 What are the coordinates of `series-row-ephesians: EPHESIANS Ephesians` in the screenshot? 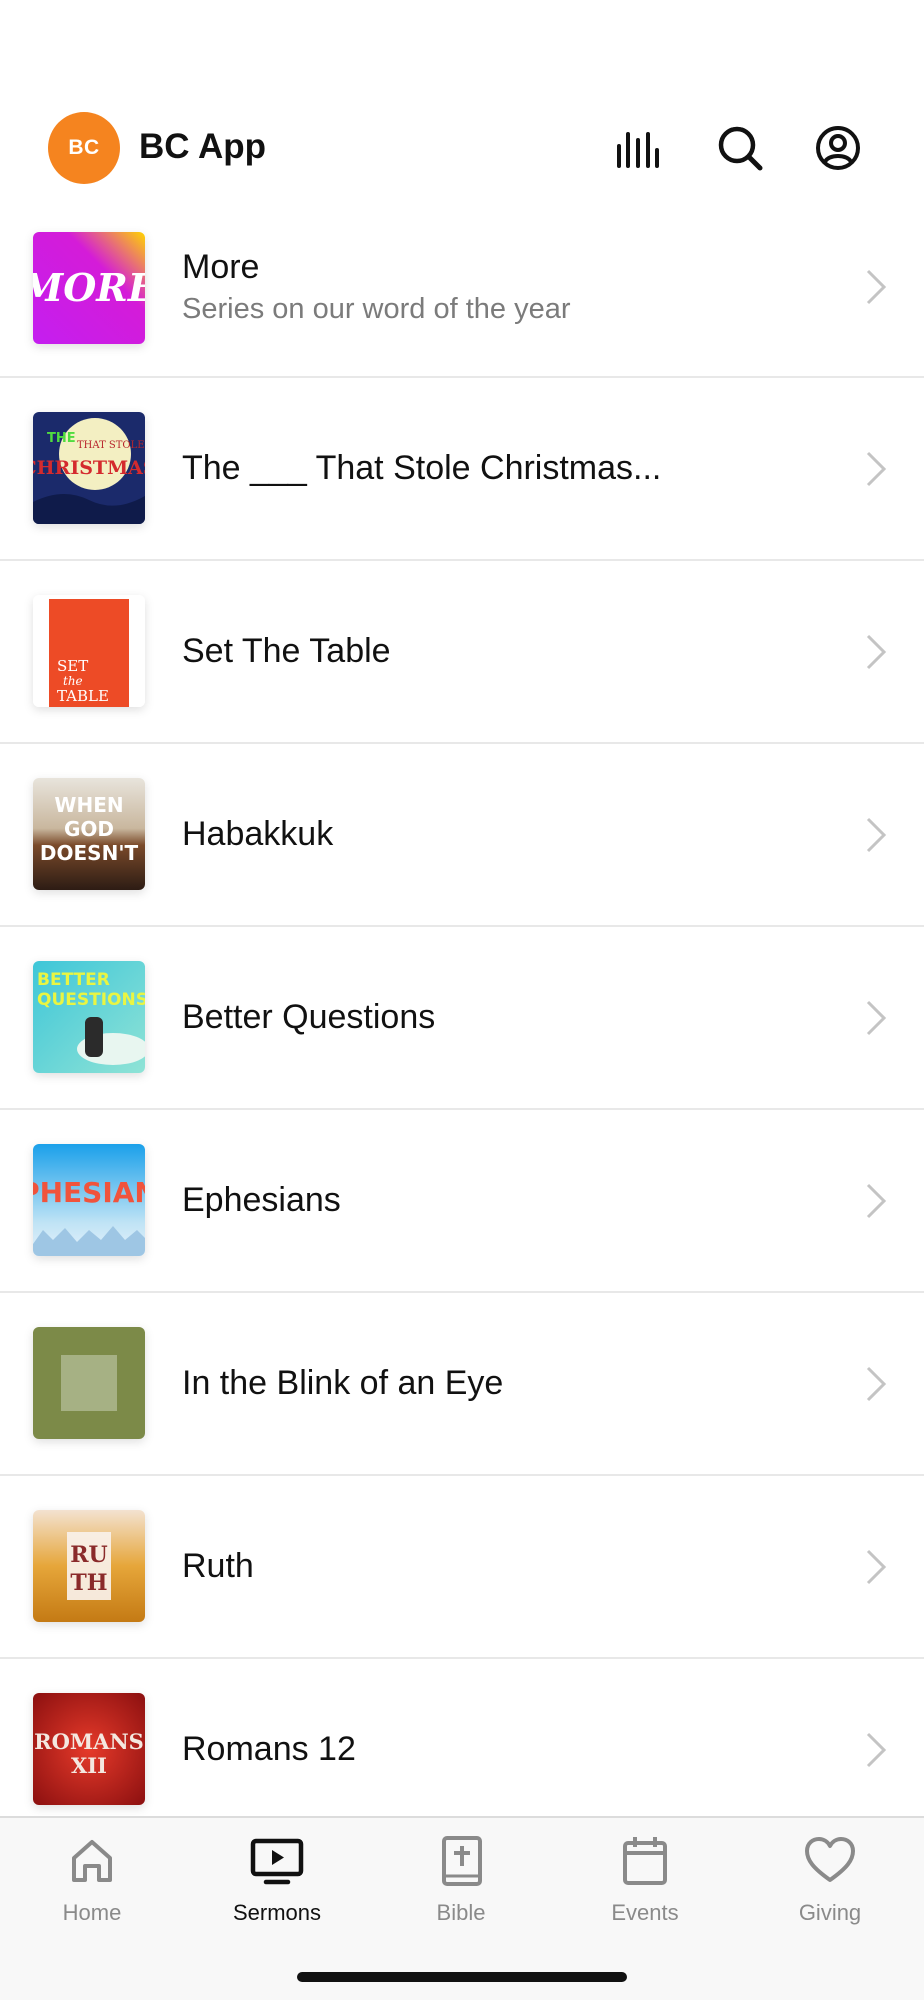 It's located at (462, 1201).